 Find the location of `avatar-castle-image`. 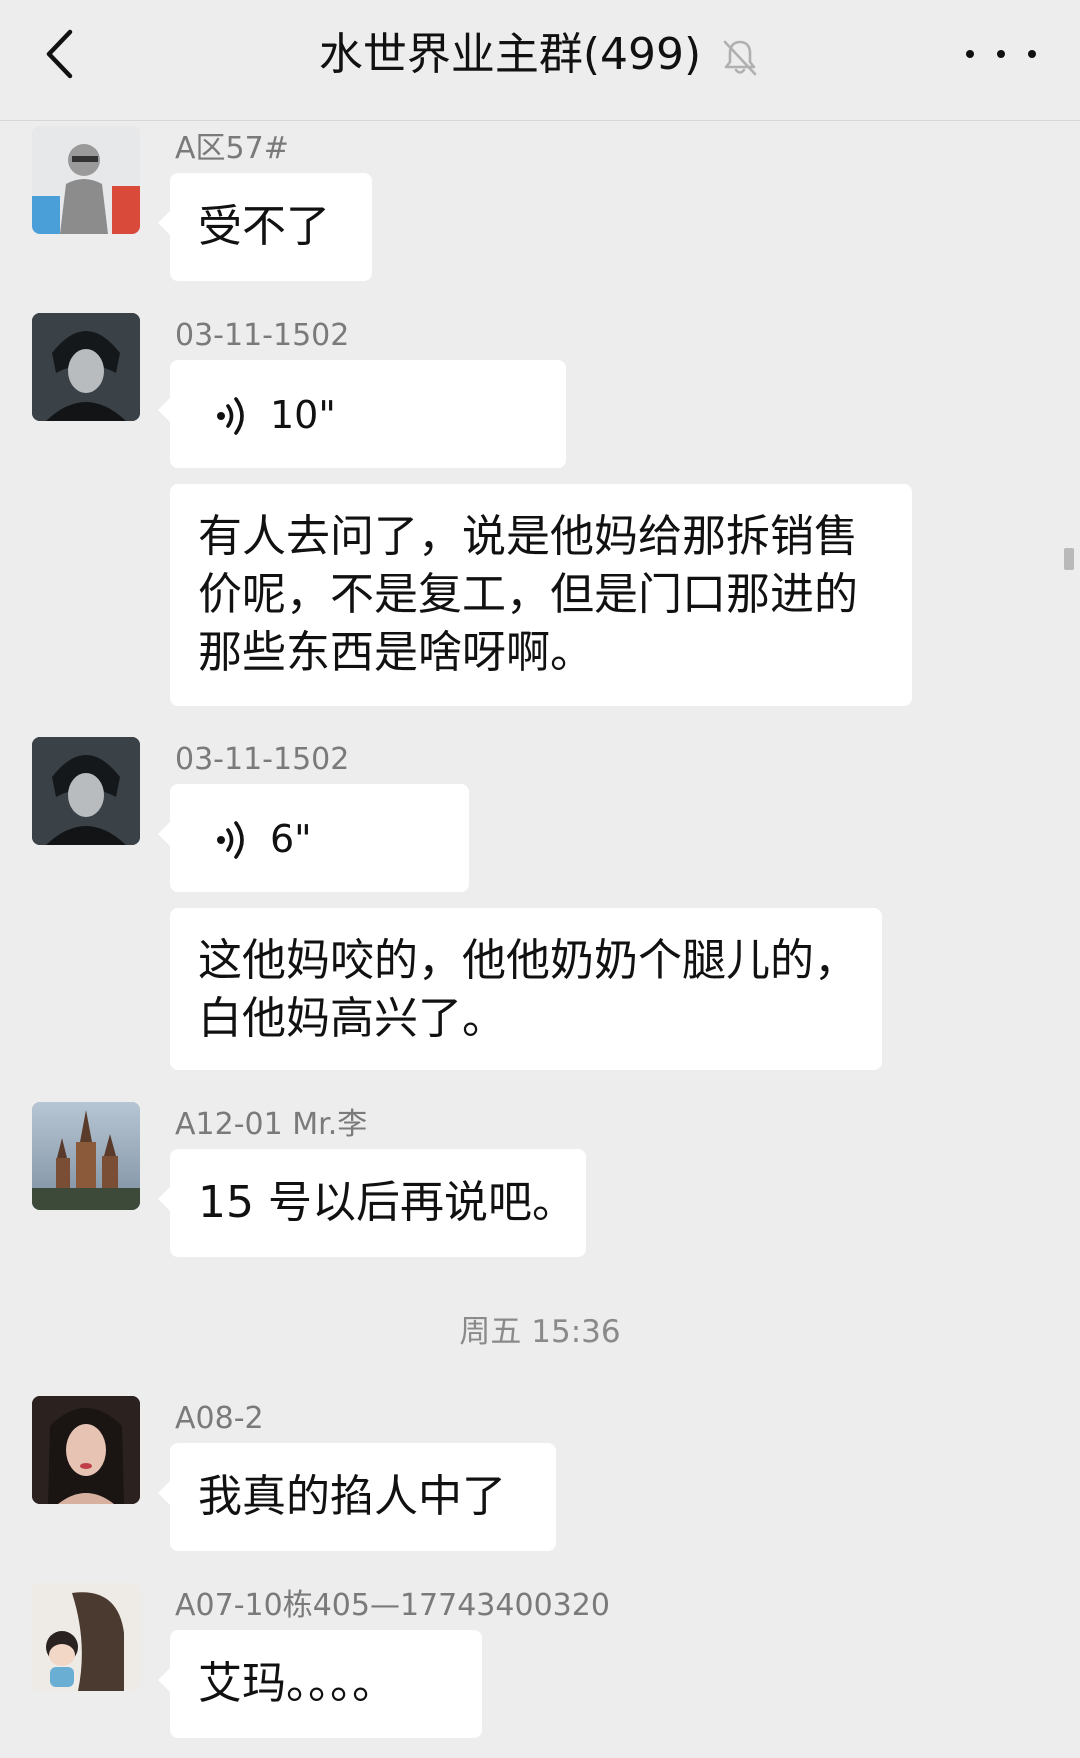

avatar-castle-image is located at coordinates (86, 1156).